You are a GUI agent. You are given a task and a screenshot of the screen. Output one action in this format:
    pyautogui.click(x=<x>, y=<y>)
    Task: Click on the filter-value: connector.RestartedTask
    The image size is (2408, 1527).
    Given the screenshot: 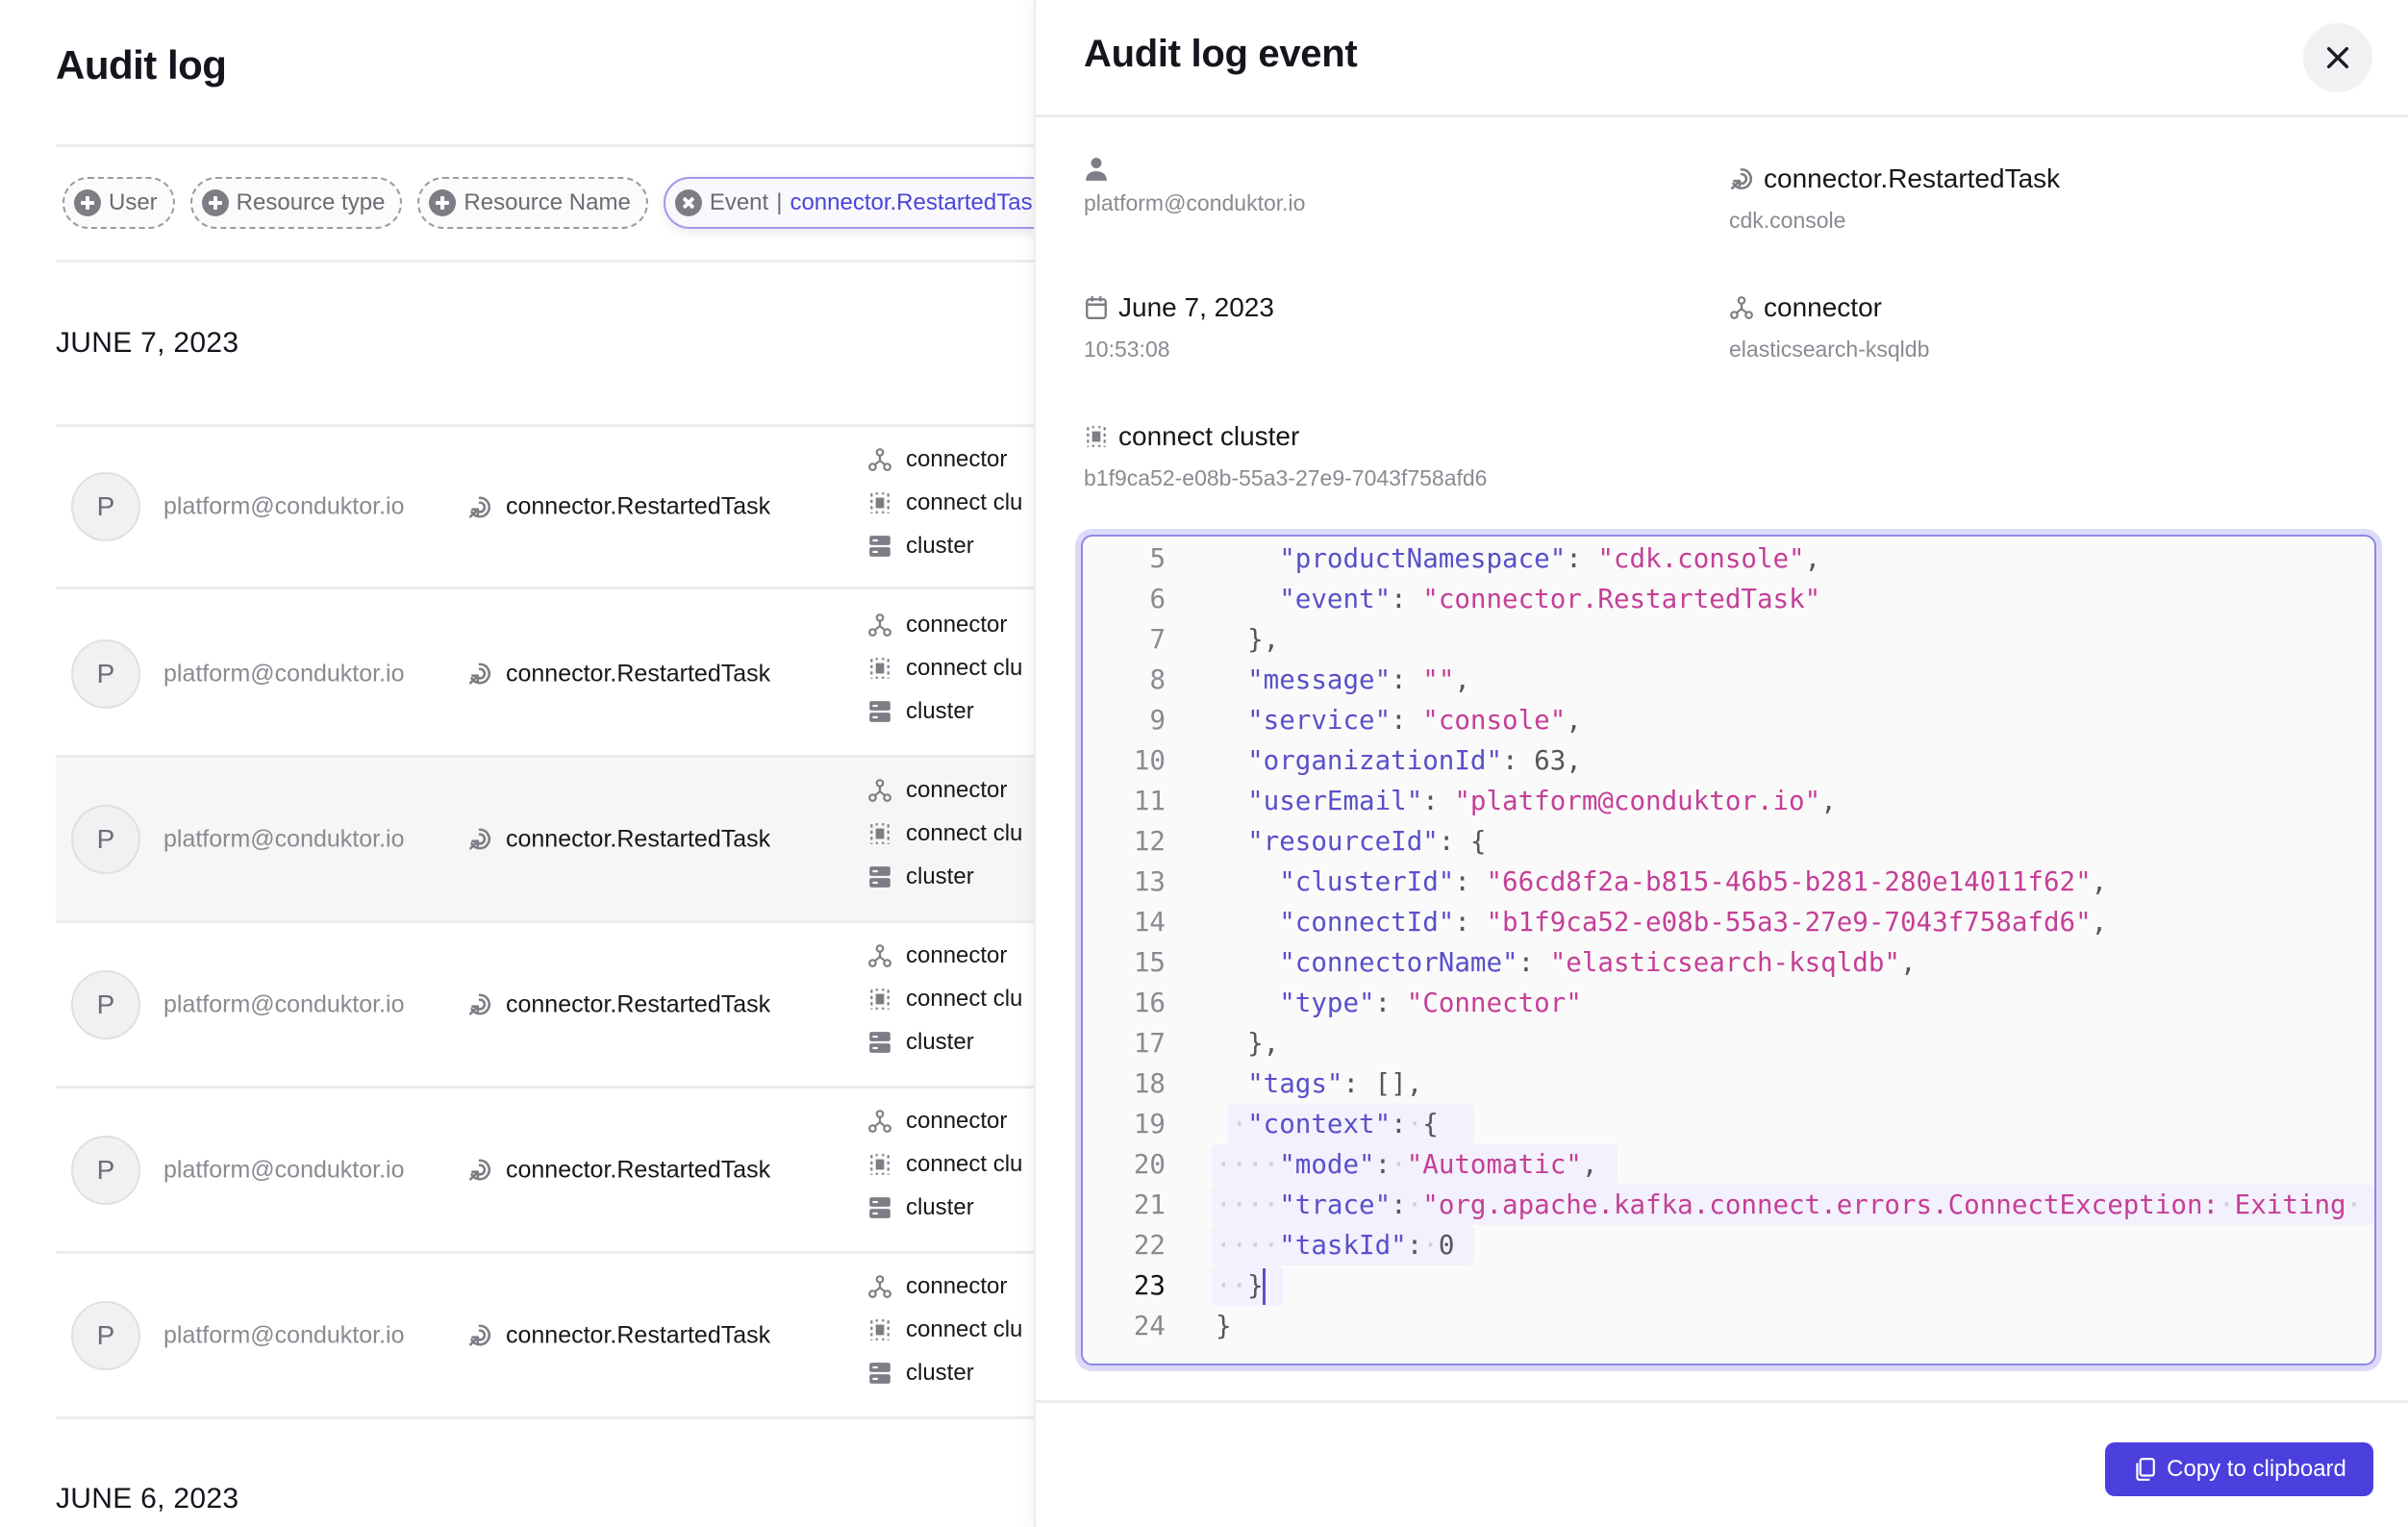 What is the action you would take?
    pyautogui.click(x=912, y=202)
    